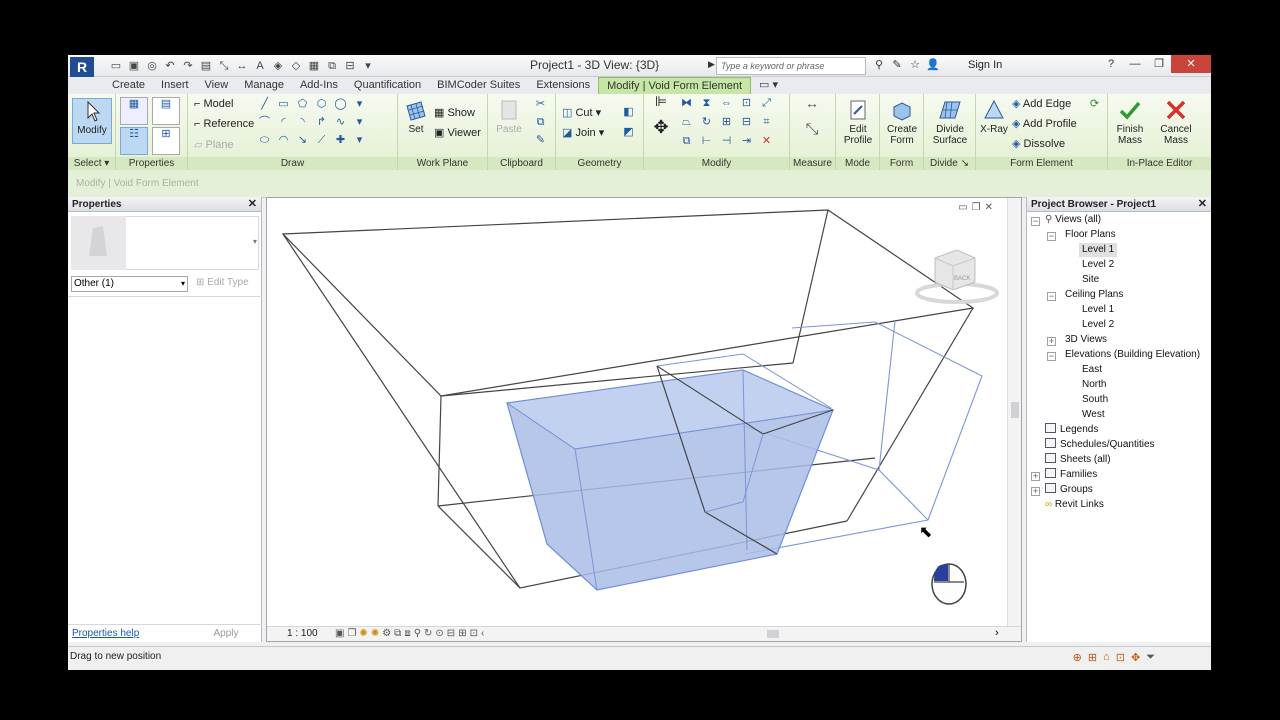 This screenshot has width=1280, height=720. Describe the element at coordinates (1130, 122) in the screenshot. I see `finish-mass-button: Finish Mass` at that location.